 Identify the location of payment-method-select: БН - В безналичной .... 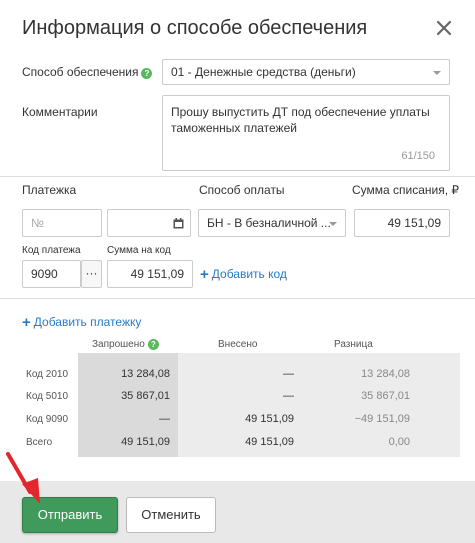
(272, 223).